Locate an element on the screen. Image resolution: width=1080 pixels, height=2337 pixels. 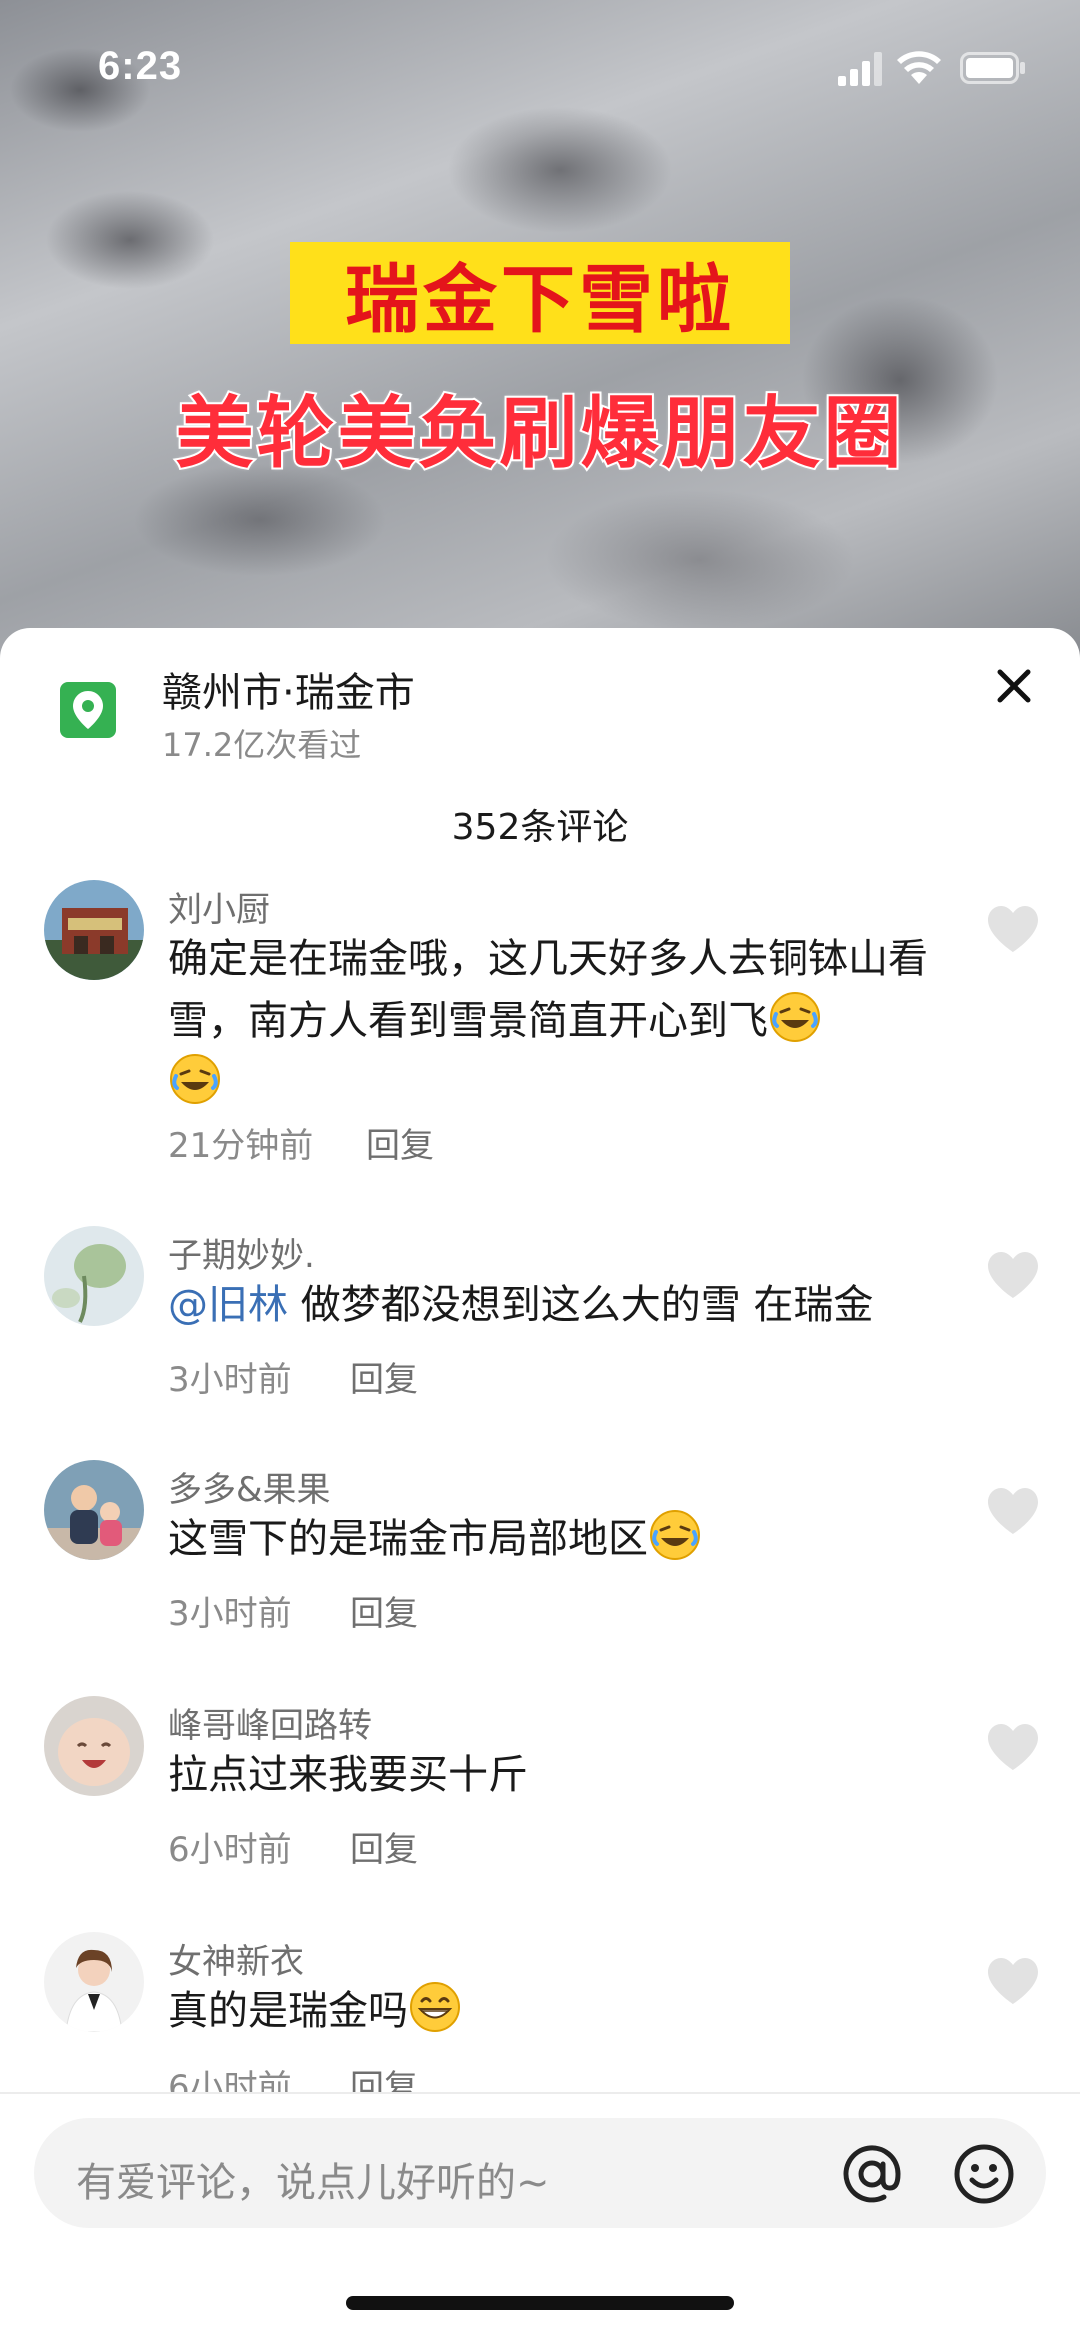
signal-icon is located at coordinates (860, 69).